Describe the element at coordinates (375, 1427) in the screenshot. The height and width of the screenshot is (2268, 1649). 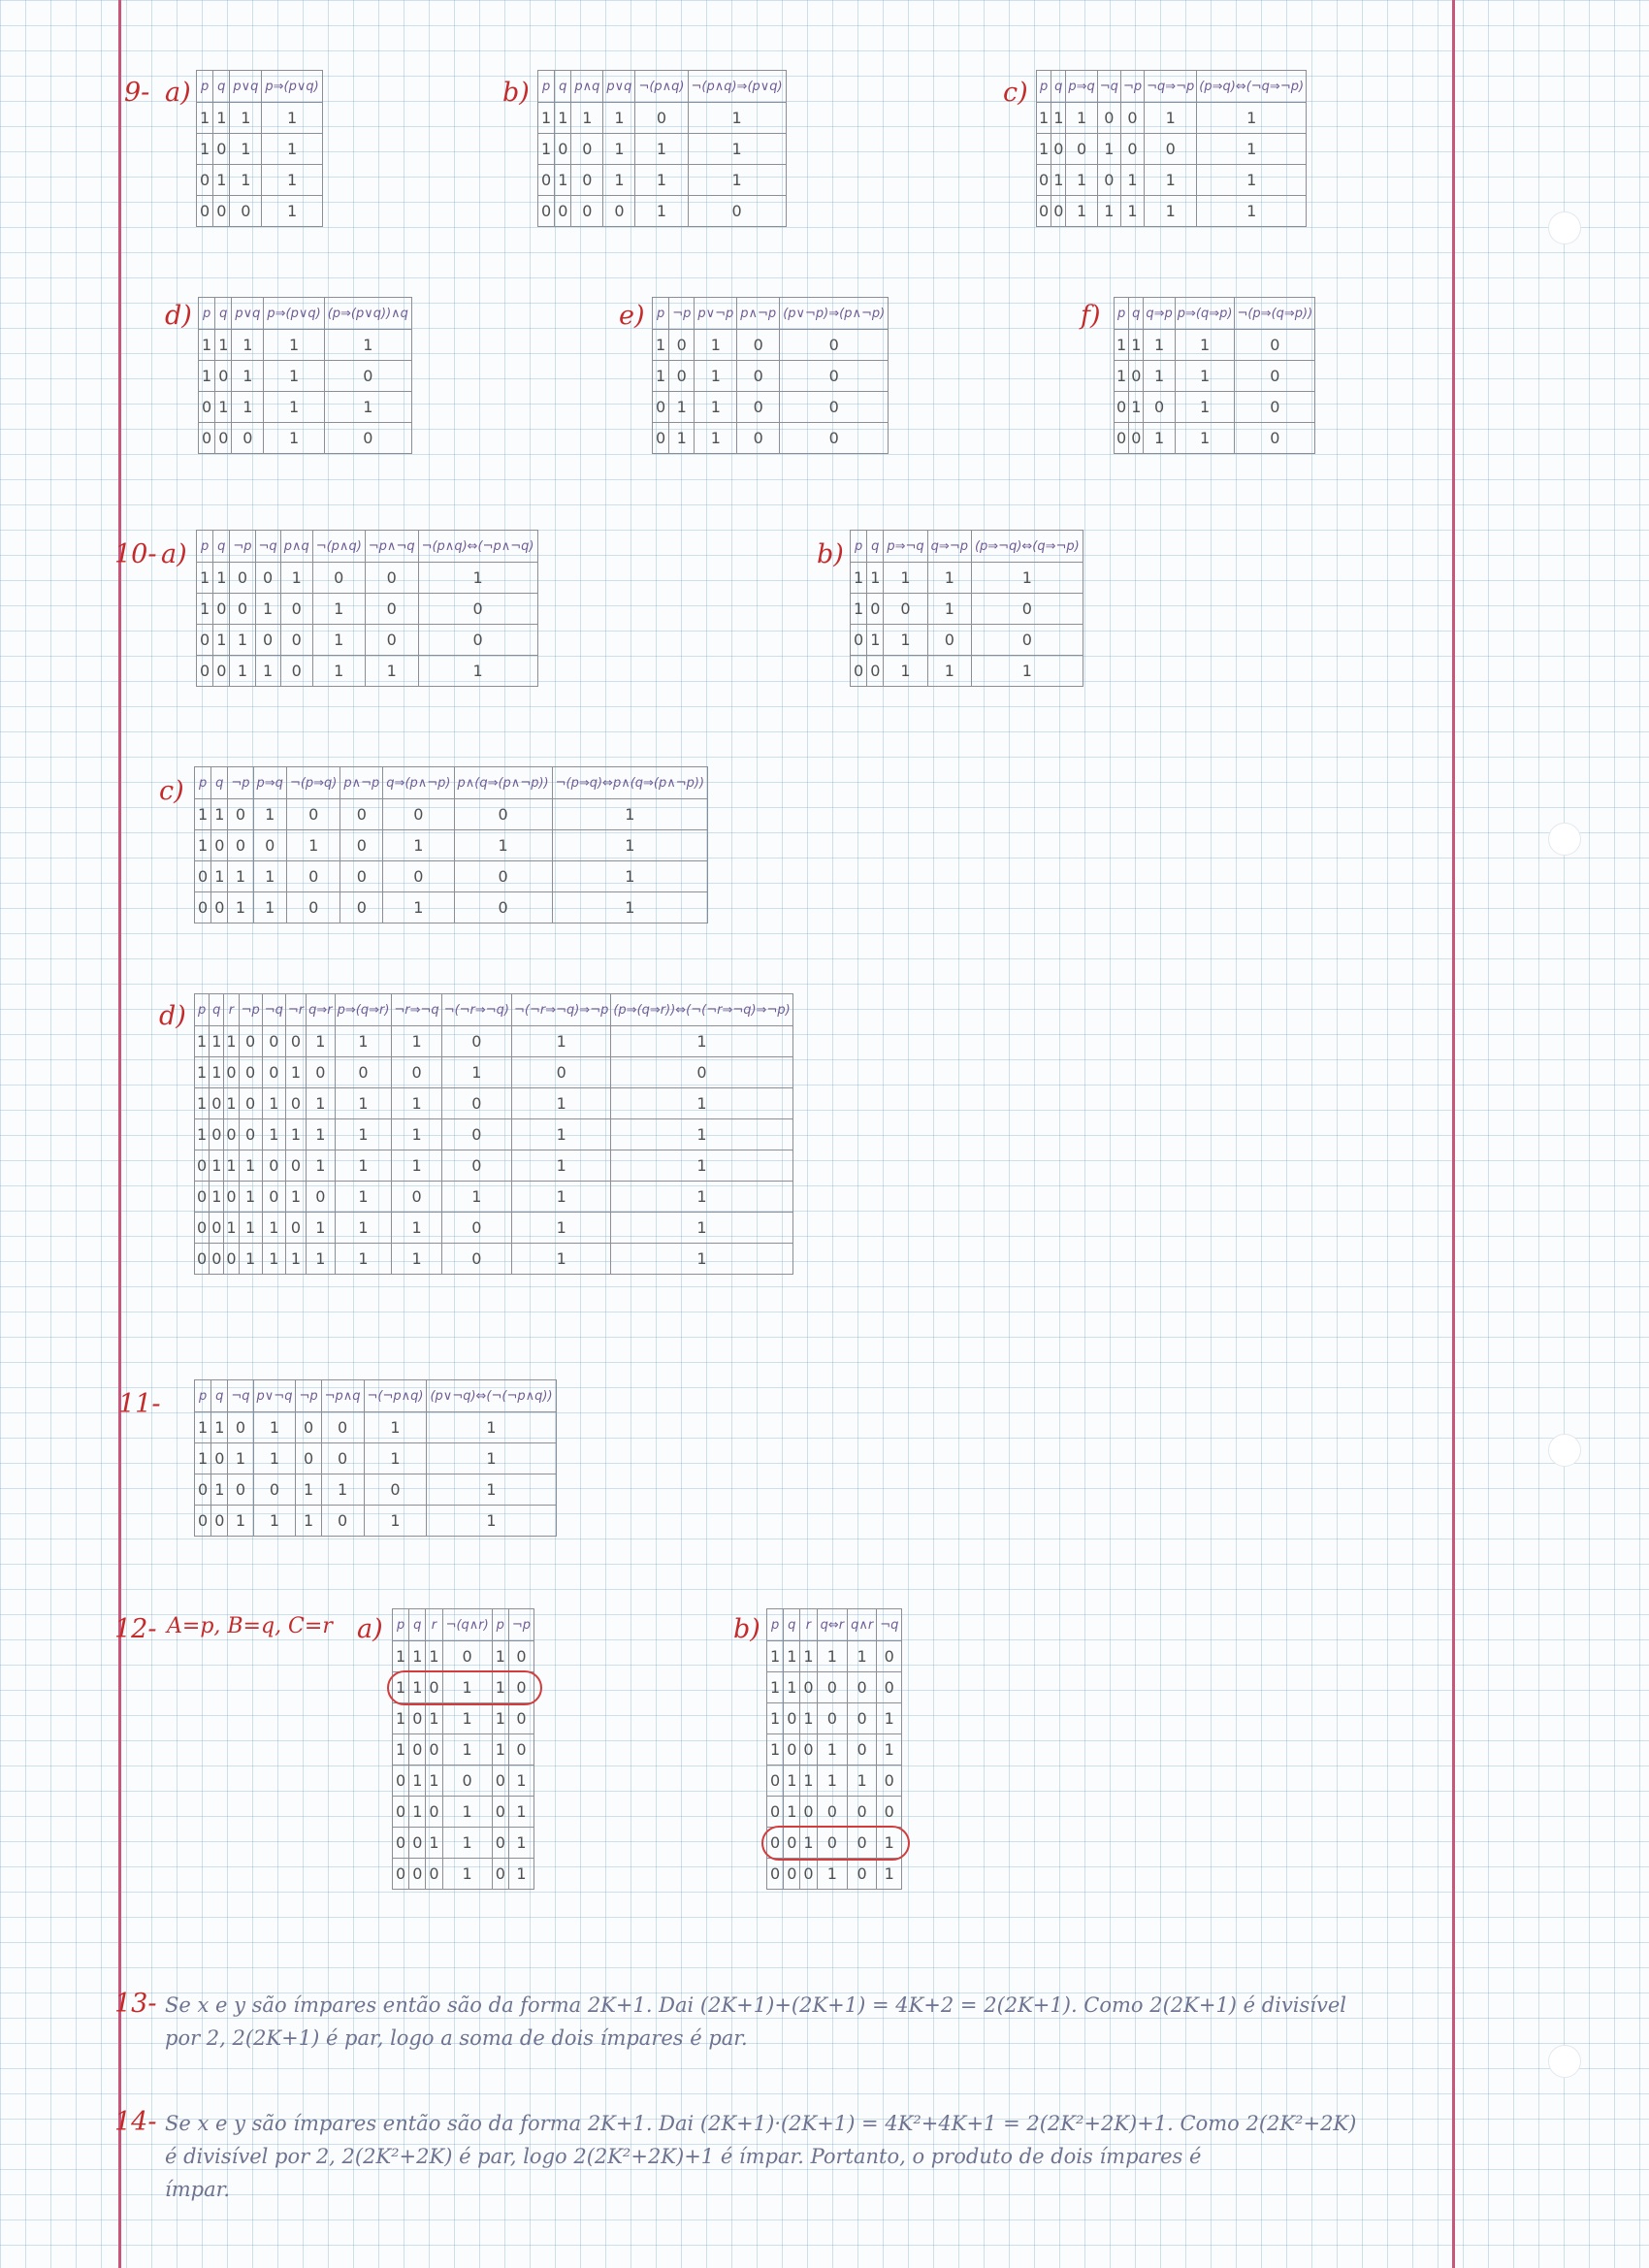
I see `table-row: 11010011` at that location.